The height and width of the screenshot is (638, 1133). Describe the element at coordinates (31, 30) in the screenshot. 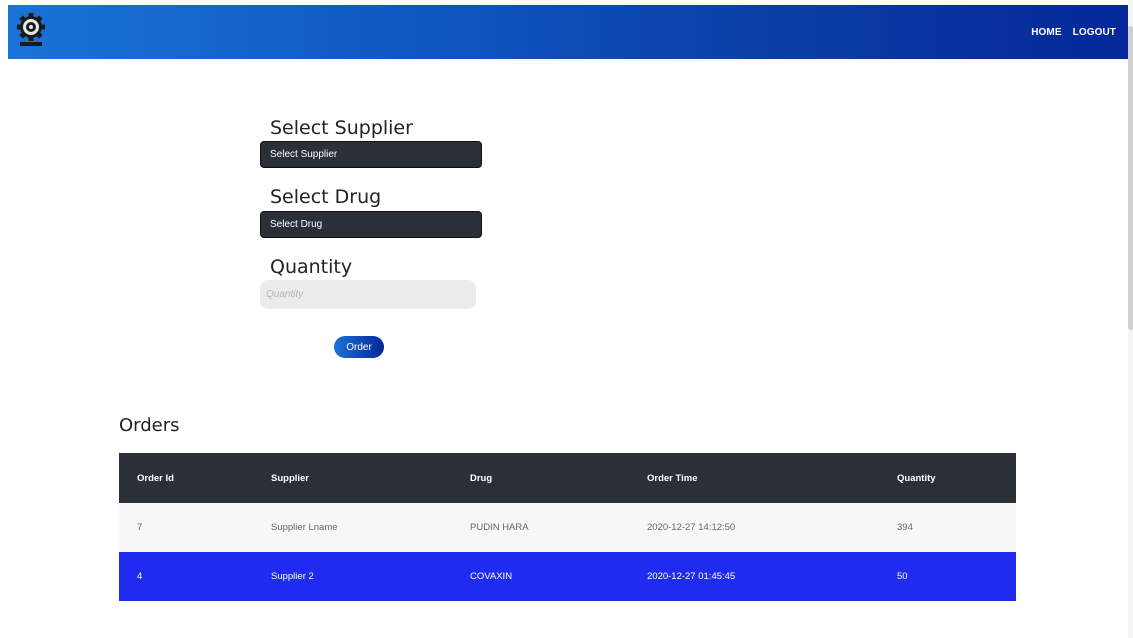

I see `gear-logo-icon` at that location.